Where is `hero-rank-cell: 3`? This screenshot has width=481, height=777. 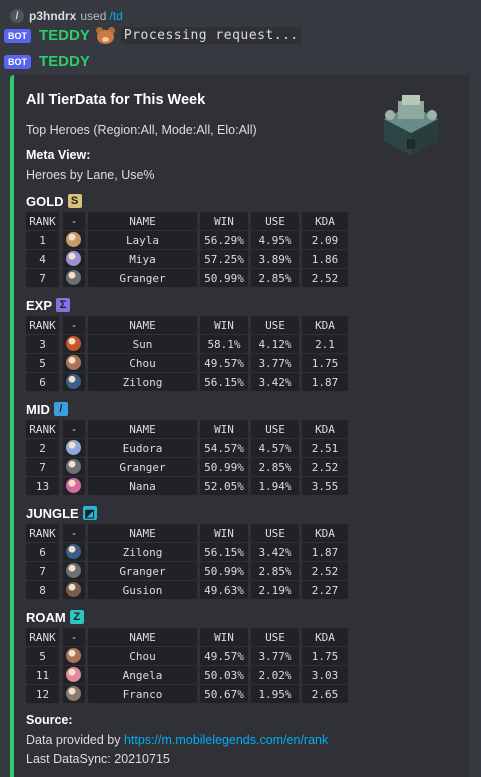 hero-rank-cell: 3 is located at coordinates (42, 344).